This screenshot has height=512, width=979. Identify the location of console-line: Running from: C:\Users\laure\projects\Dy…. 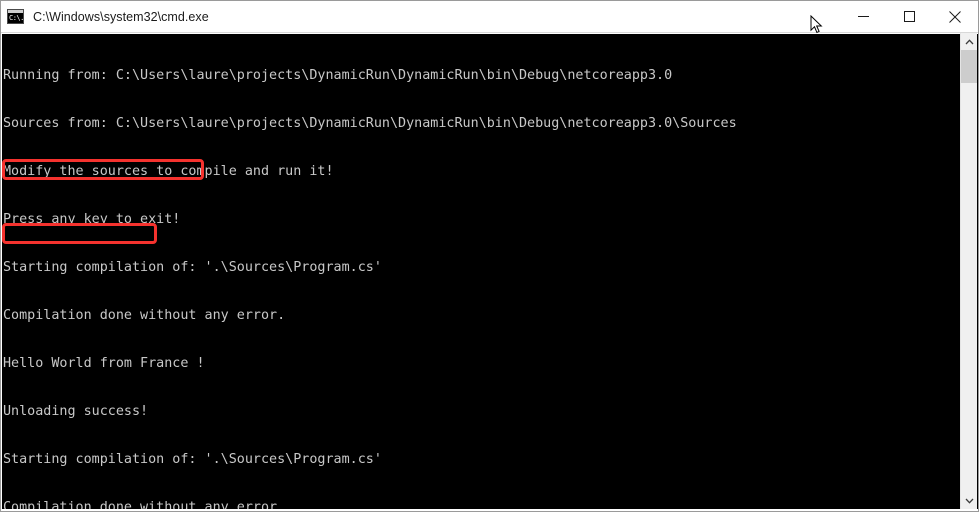
(338, 75).